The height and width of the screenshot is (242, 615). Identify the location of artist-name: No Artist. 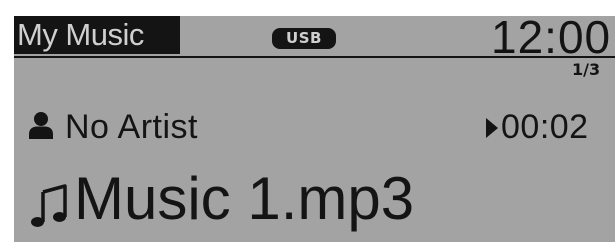
(131, 127).